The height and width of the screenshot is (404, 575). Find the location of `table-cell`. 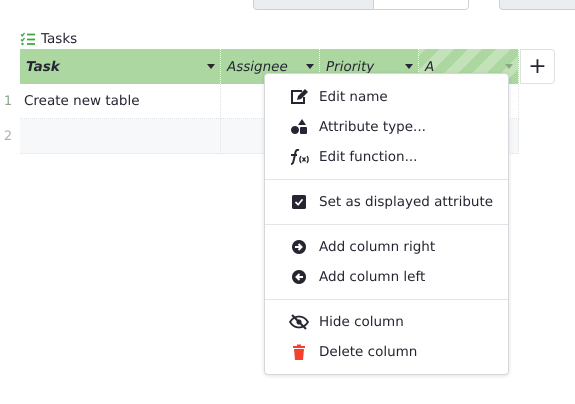

table-cell is located at coordinates (120, 136).